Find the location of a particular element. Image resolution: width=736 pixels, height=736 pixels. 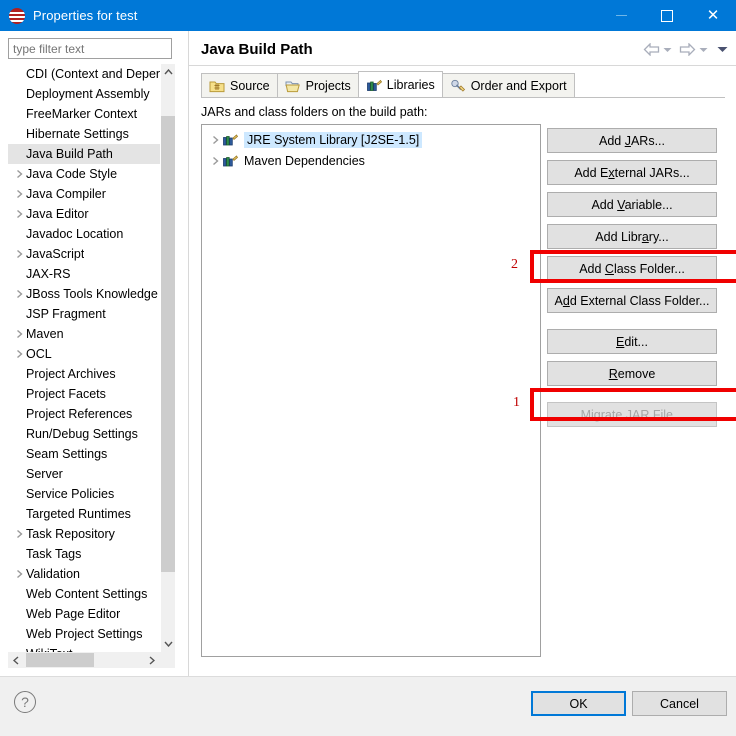

tree-horizontal-scrollbar is located at coordinates (91, 660).